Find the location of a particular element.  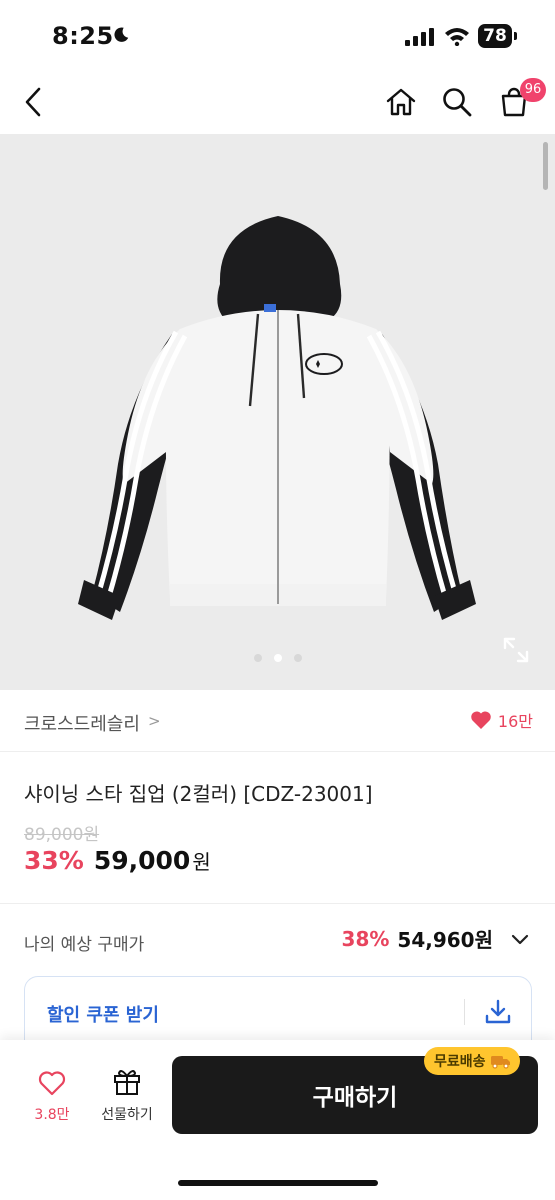

chevron-left-icon is located at coordinates (33, 102).